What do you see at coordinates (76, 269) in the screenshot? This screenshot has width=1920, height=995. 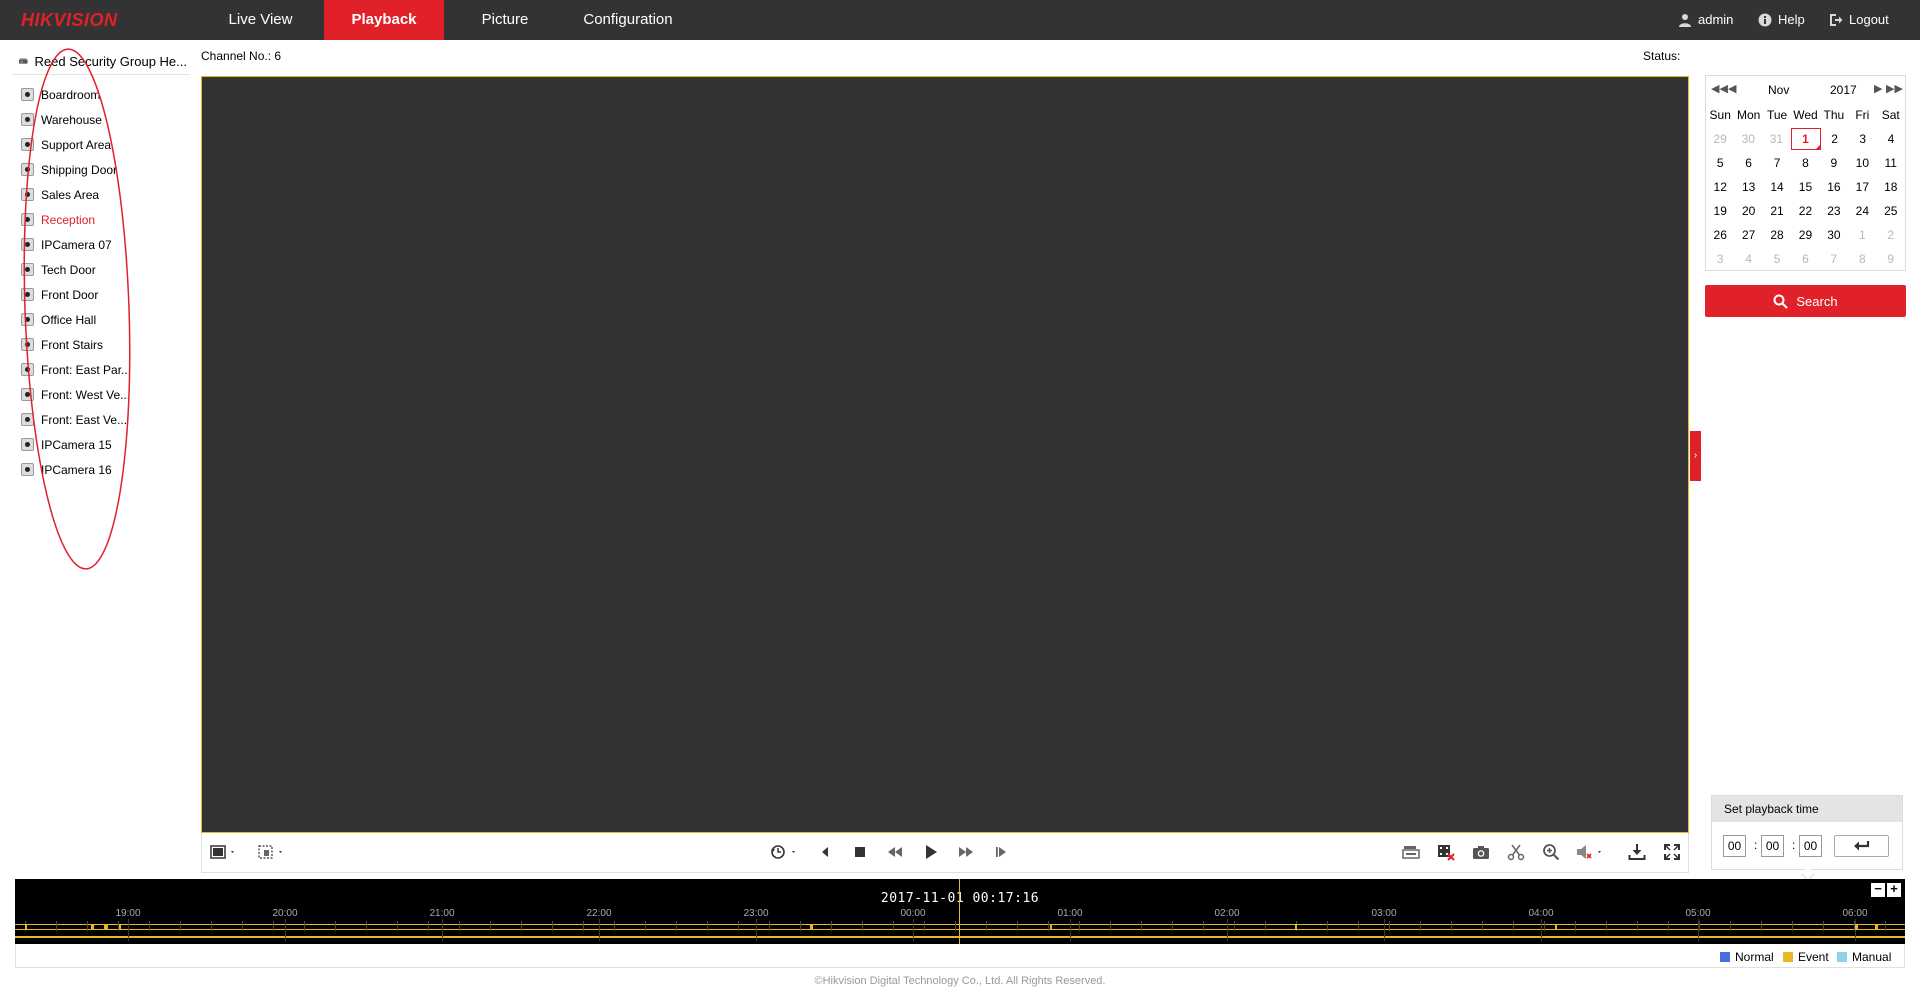 I see `camera-item: Tech Door` at bounding box center [76, 269].